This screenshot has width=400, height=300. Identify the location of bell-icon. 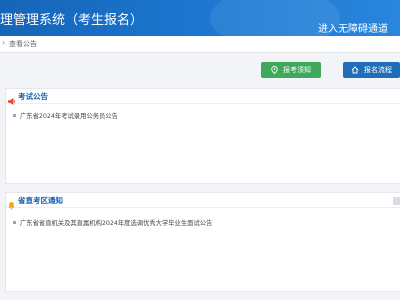
(11, 204).